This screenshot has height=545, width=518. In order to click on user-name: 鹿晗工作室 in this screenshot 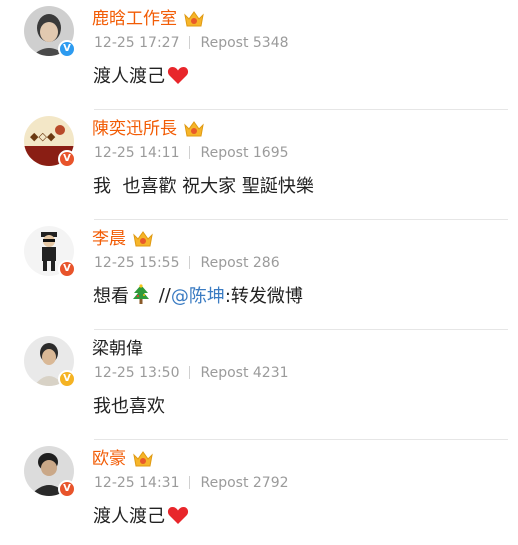, I will do `click(148, 19)`.